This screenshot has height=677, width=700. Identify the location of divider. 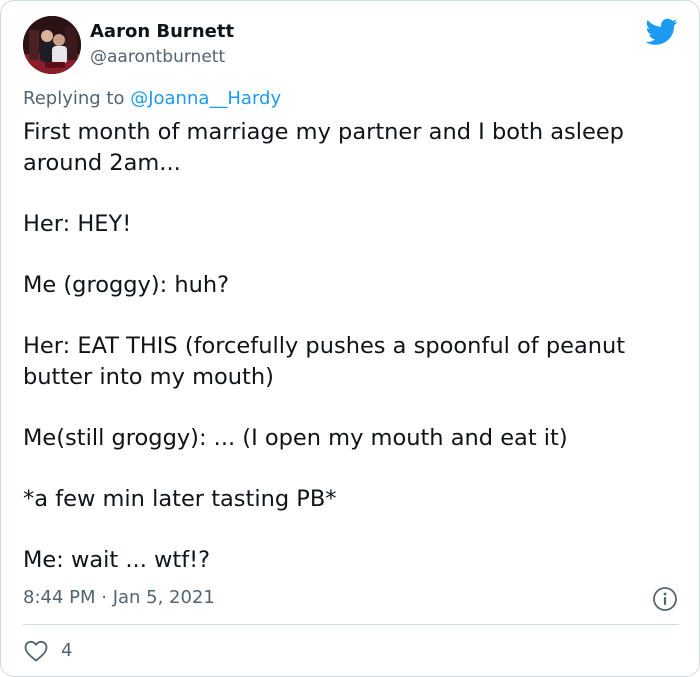
(351, 624).